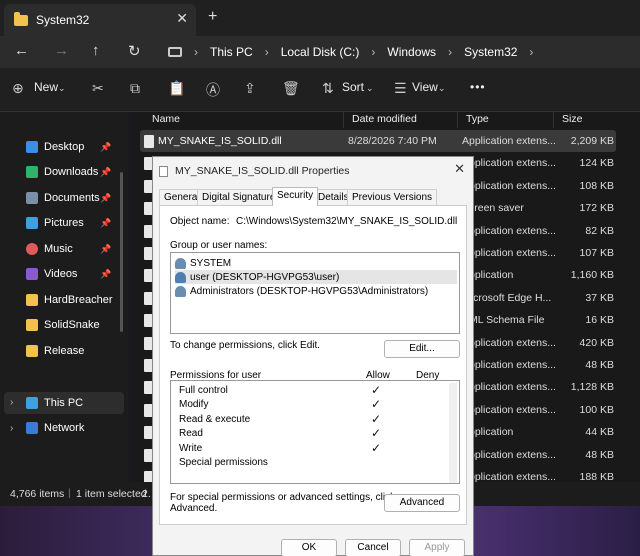 This screenshot has height=556, width=640. What do you see at coordinates (163, 171) in the screenshot?
I see `file-icon` at bounding box center [163, 171].